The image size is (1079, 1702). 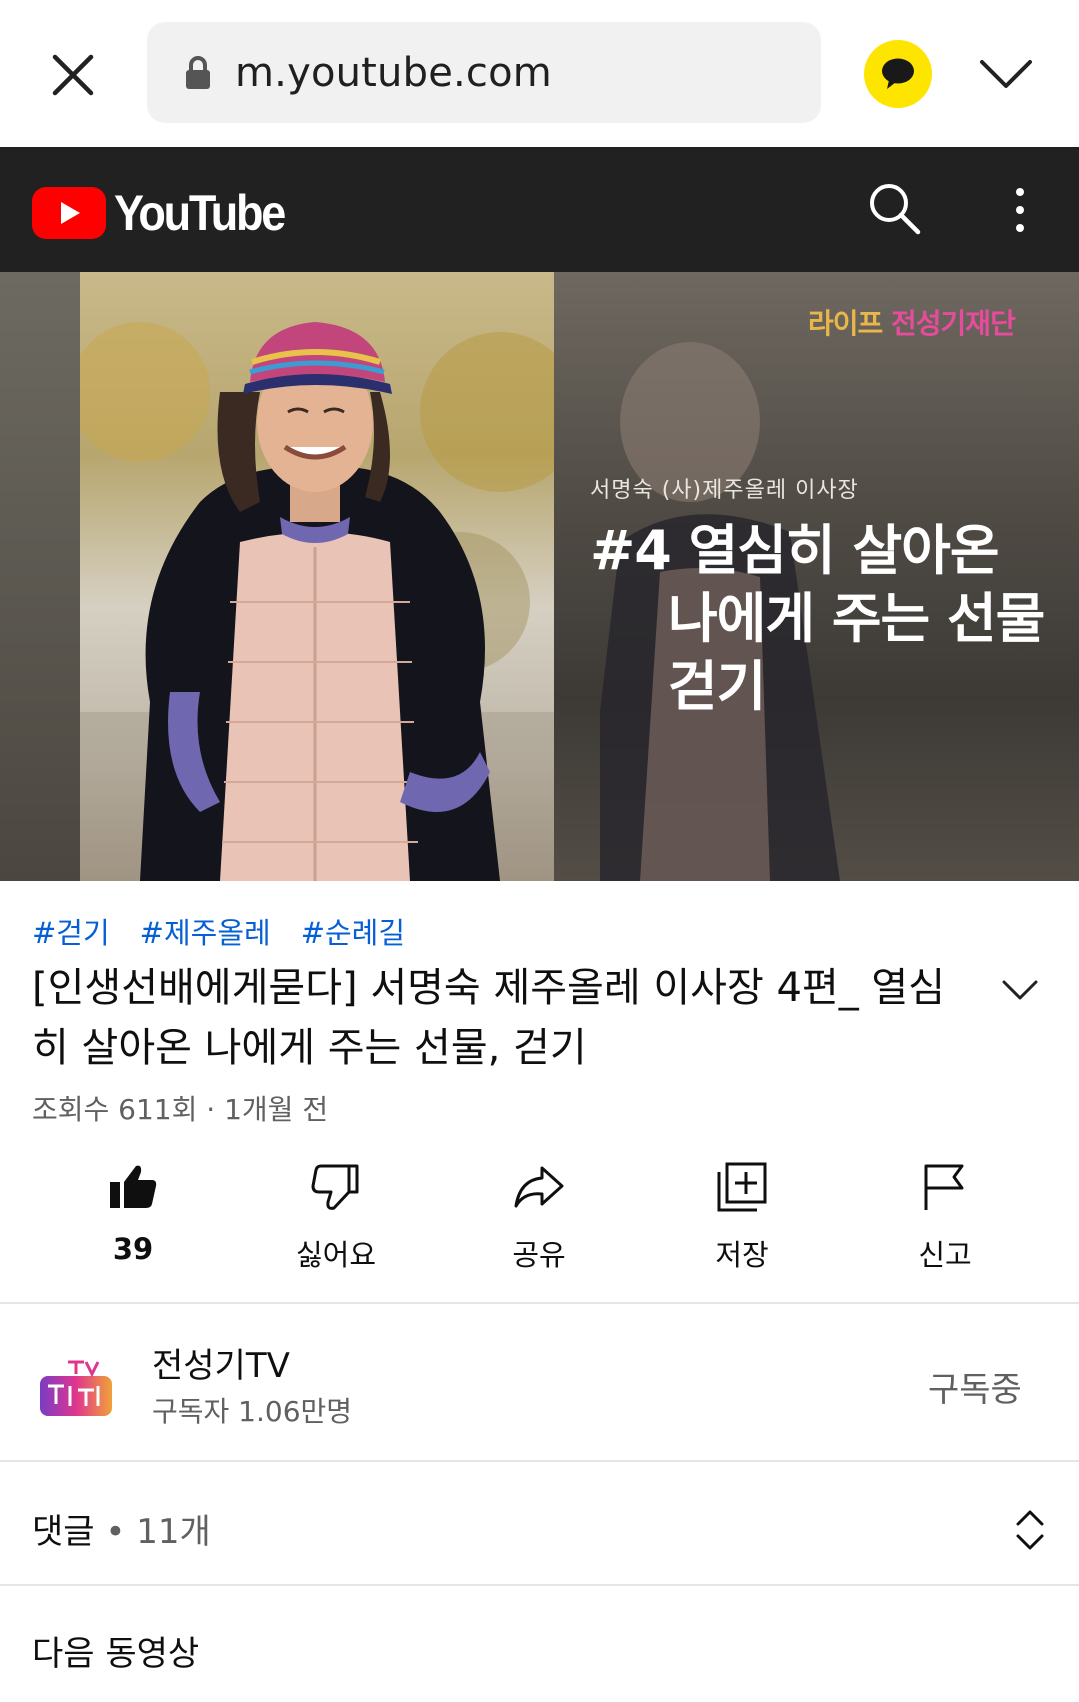 What do you see at coordinates (317, 601) in the screenshot?
I see `video-person-image` at bounding box center [317, 601].